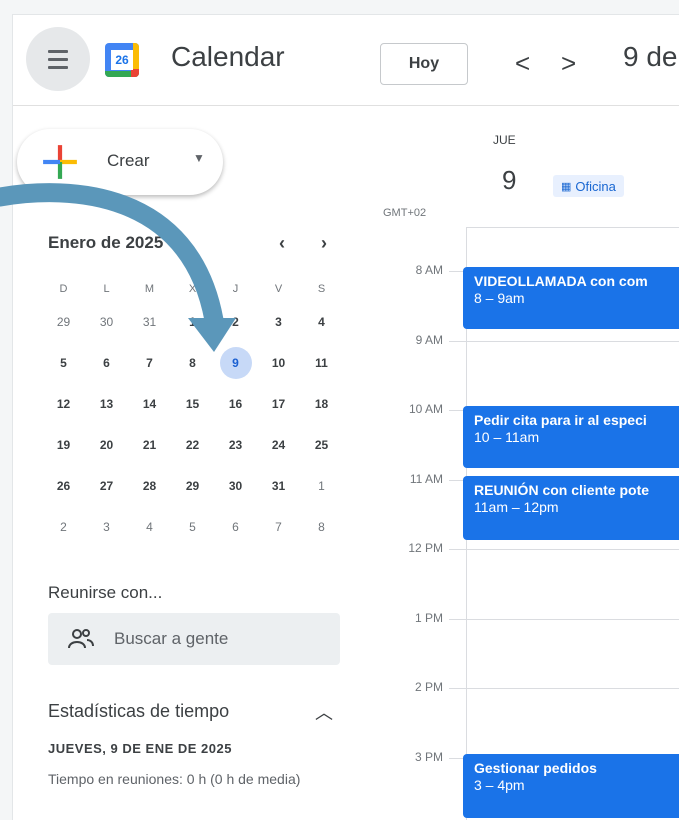  I want to click on logo-number: 26, so click(122, 60).